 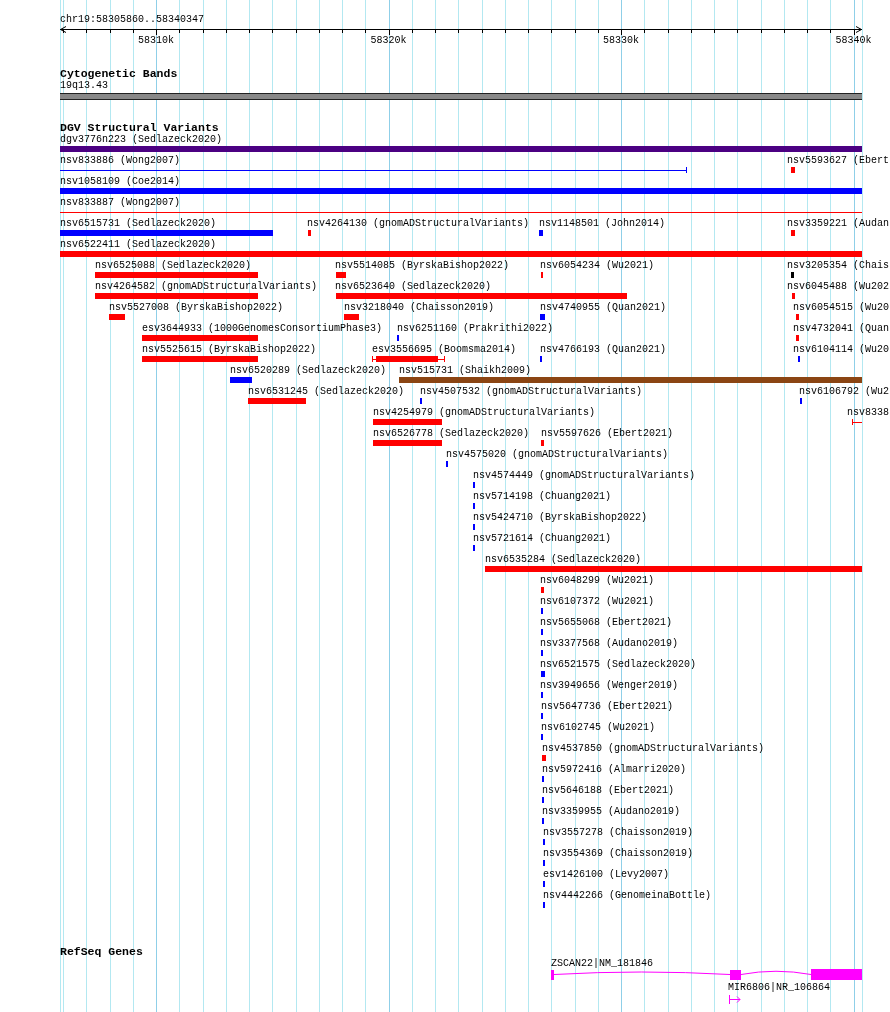 I want to click on variant-label: esv3556695 (Boomsma2014), so click(x=444, y=349).